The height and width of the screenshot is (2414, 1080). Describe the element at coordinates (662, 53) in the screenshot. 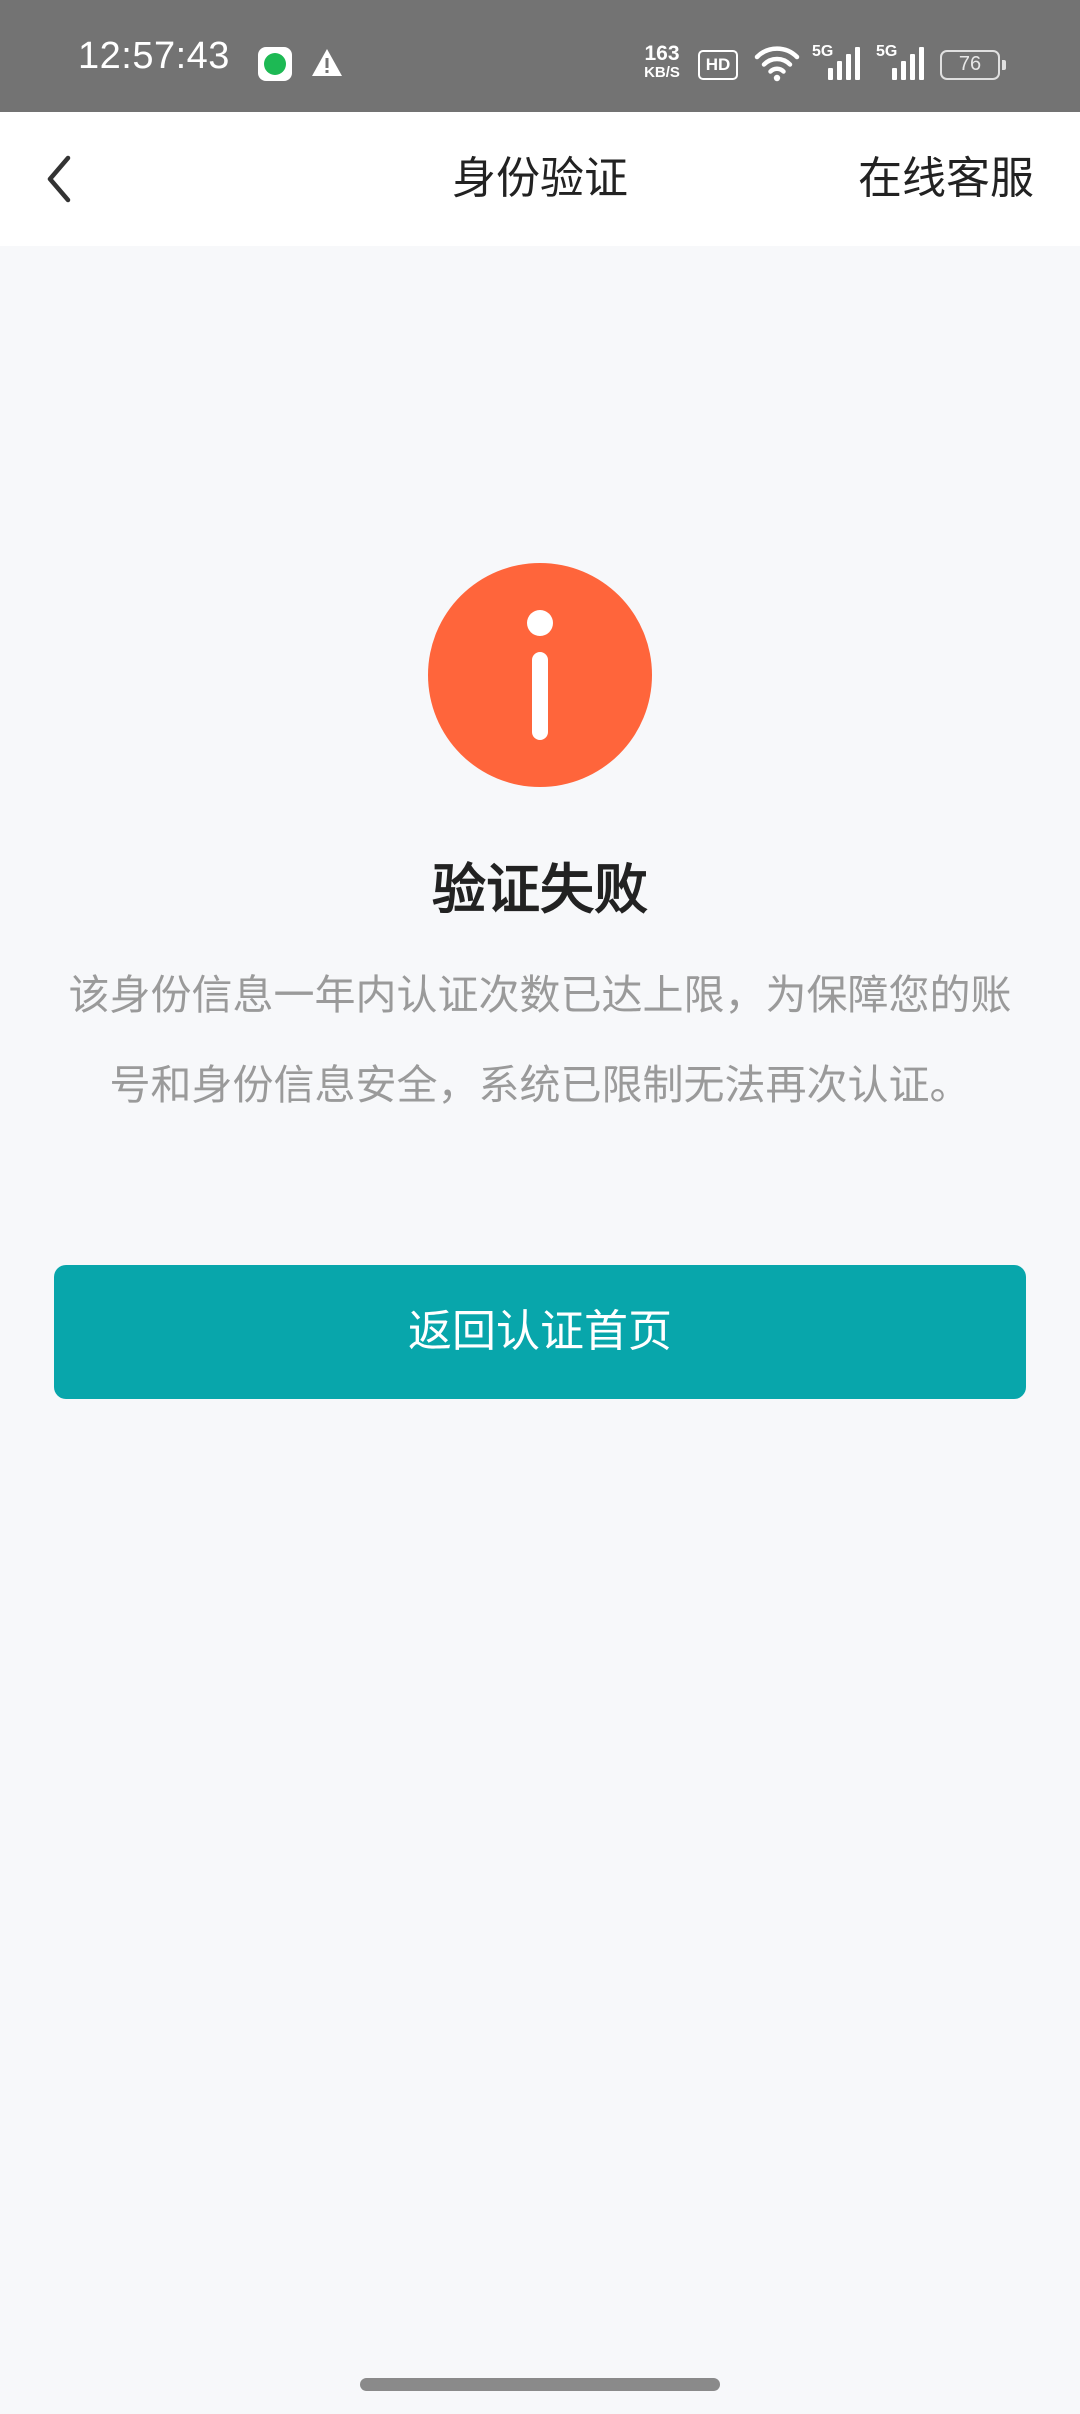

I see `network-speed-value: 163` at that location.